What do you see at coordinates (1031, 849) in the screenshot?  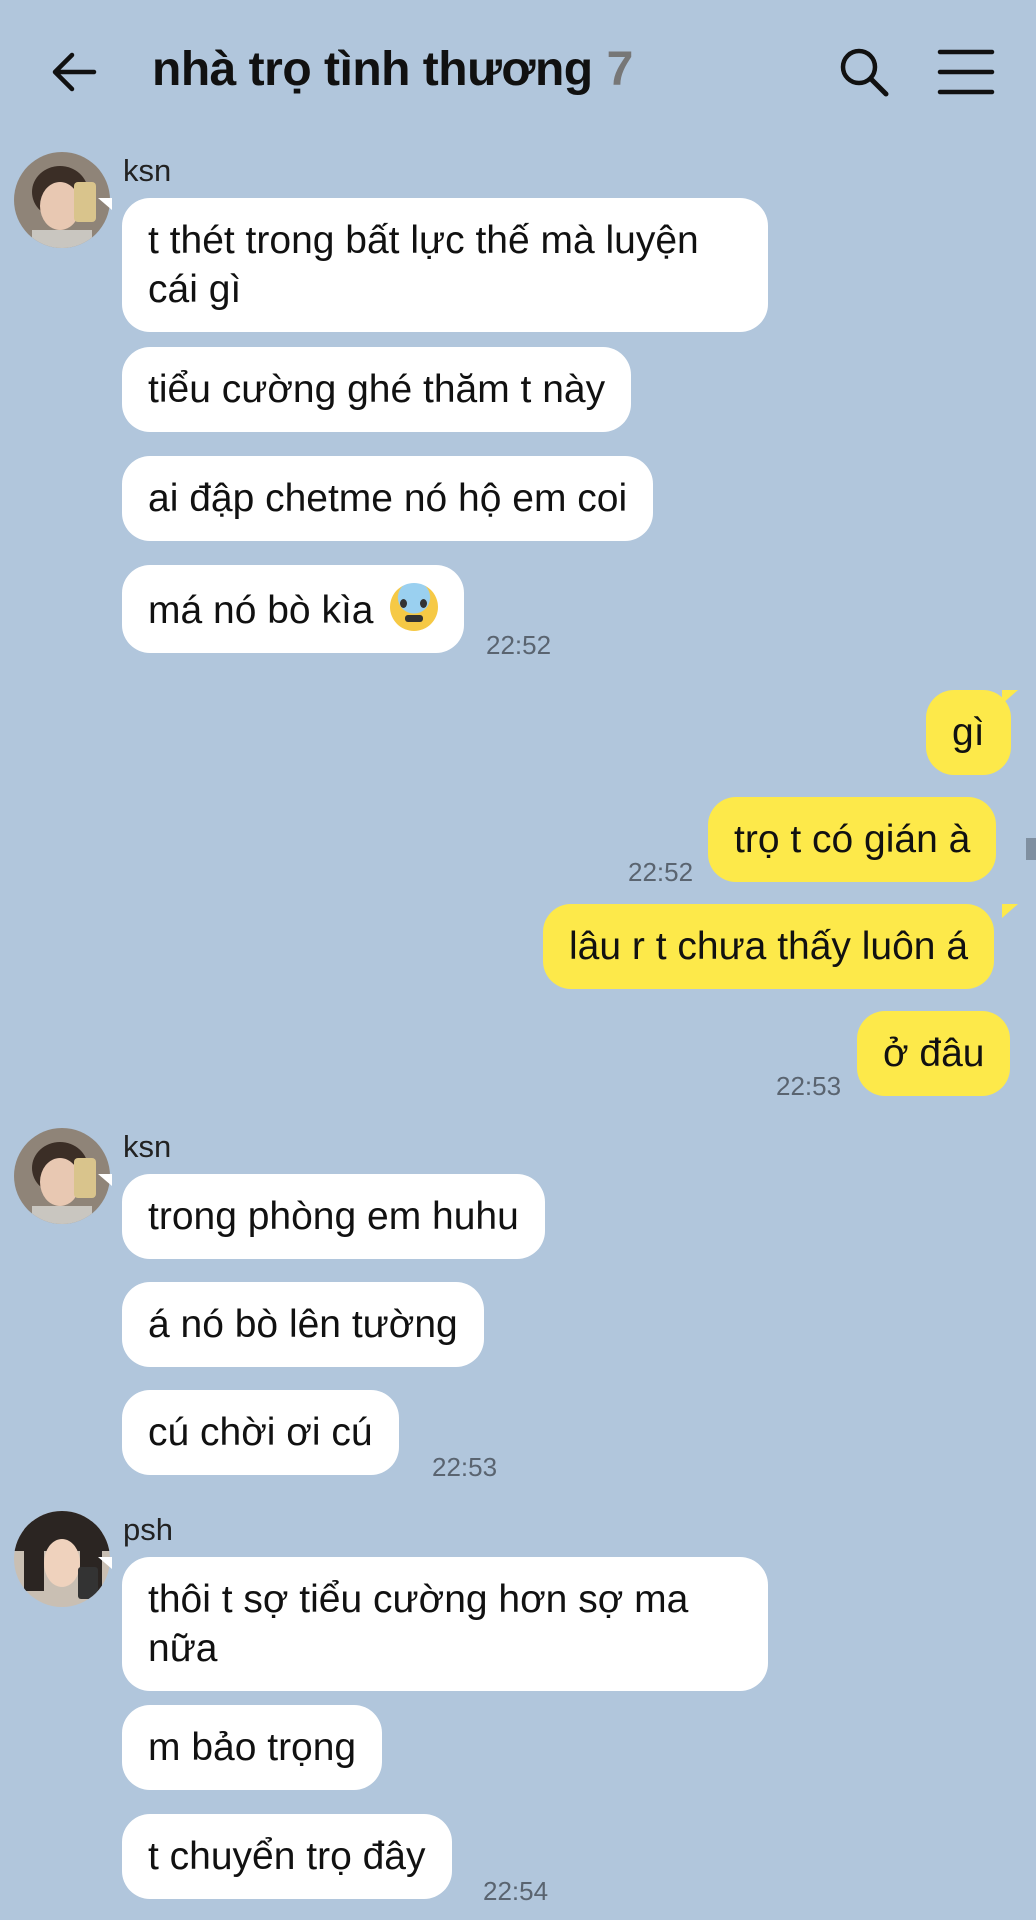 I see `scroll-indicator` at bounding box center [1031, 849].